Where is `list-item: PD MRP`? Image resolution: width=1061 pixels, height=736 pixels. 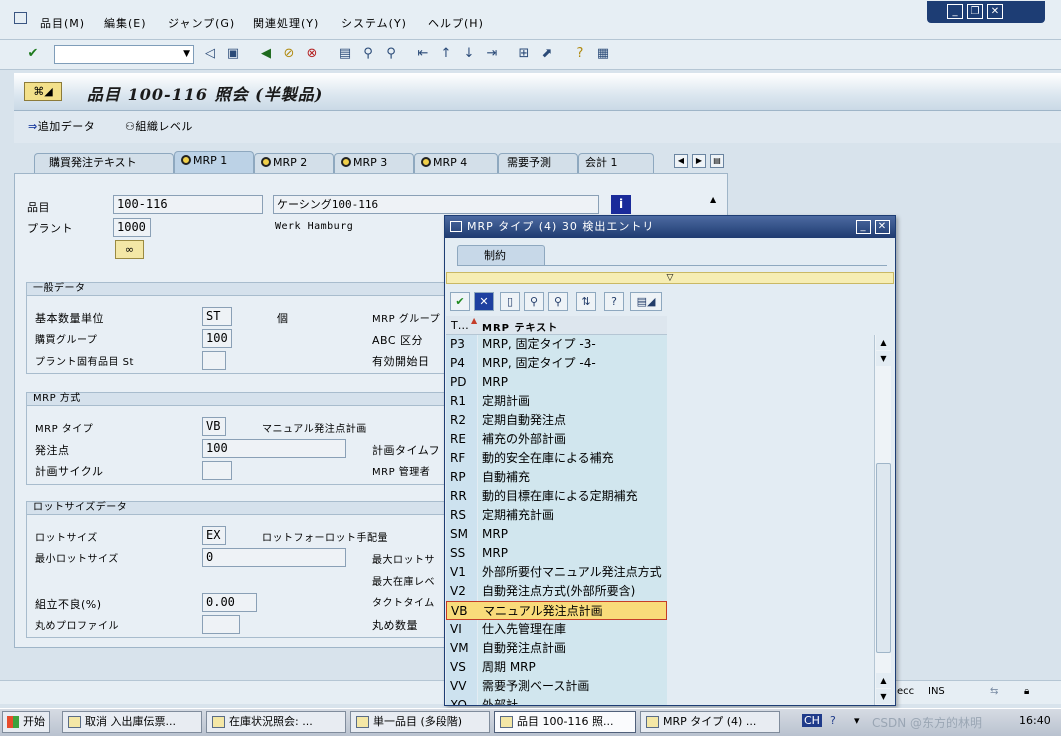 list-item: PD MRP is located at coordinates (556, 382).